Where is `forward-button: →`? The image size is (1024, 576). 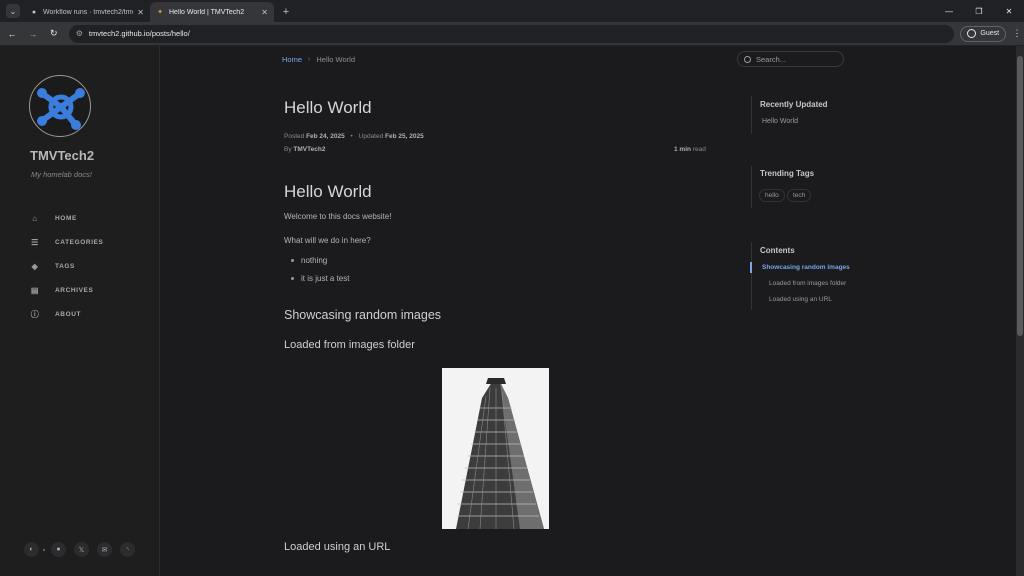 forward-button: → is located at coordinates (33, 34).